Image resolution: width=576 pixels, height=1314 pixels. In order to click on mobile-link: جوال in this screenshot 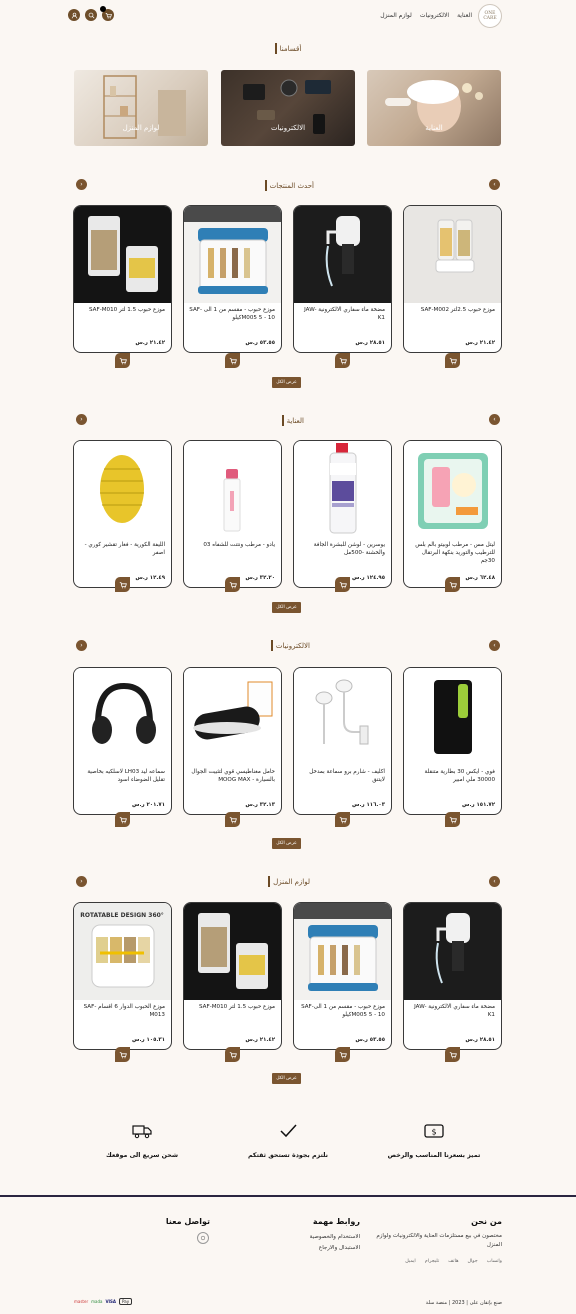, I will do `click(472, 1261)`.